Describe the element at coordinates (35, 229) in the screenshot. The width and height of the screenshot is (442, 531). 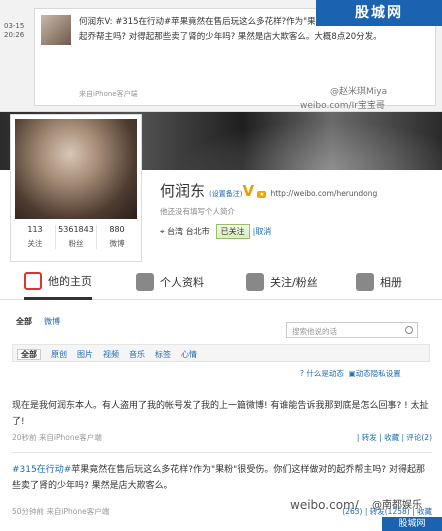
I see `stat-number: 113` at that location.